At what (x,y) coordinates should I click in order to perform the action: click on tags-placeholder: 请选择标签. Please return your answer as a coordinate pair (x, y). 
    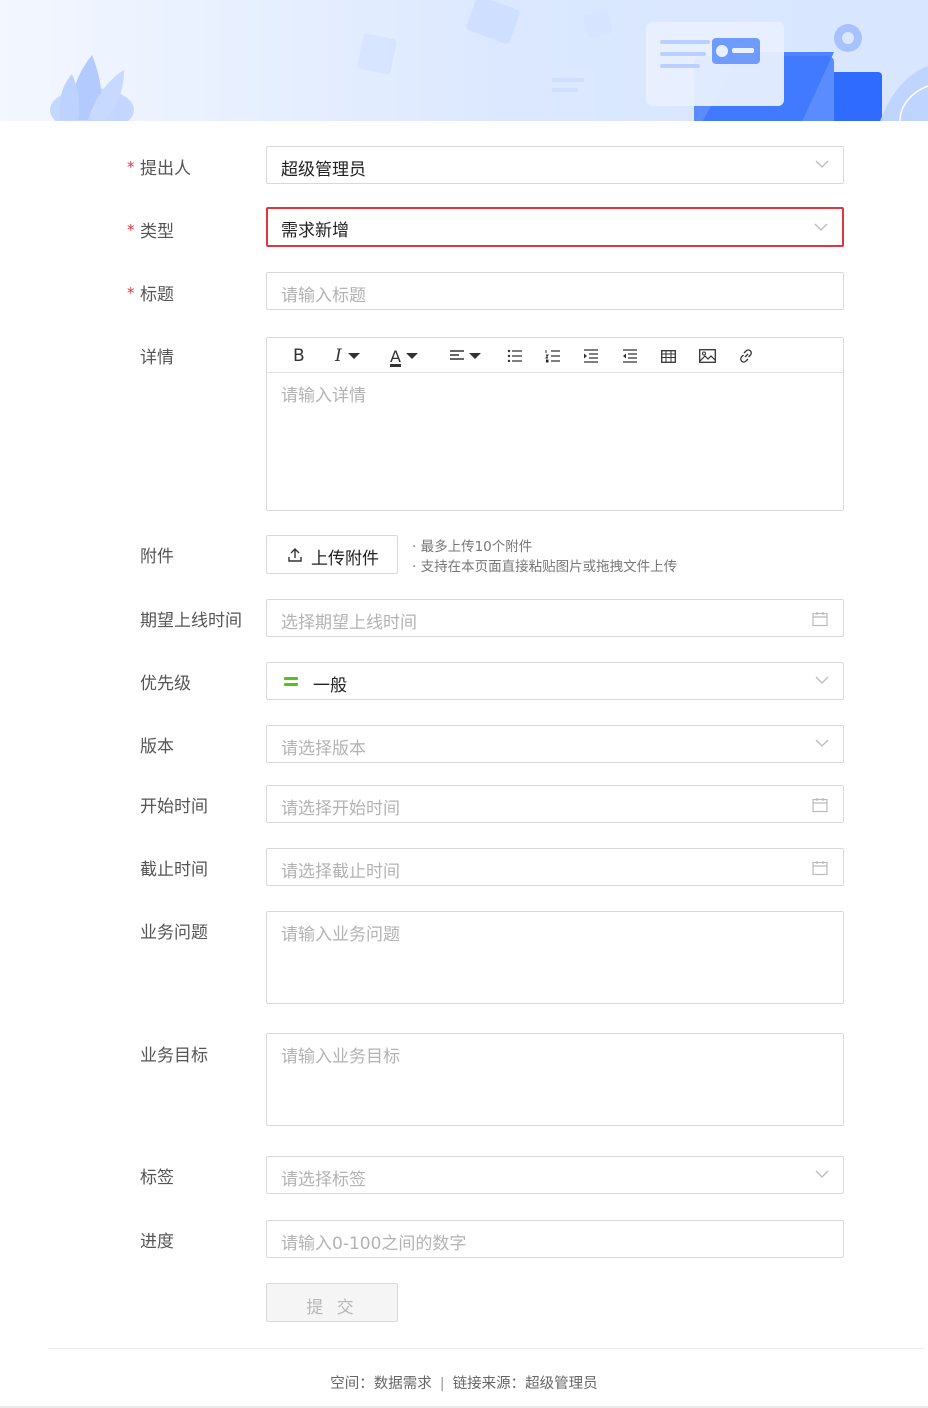
    Looking at the image, I should click on (323, 1180).